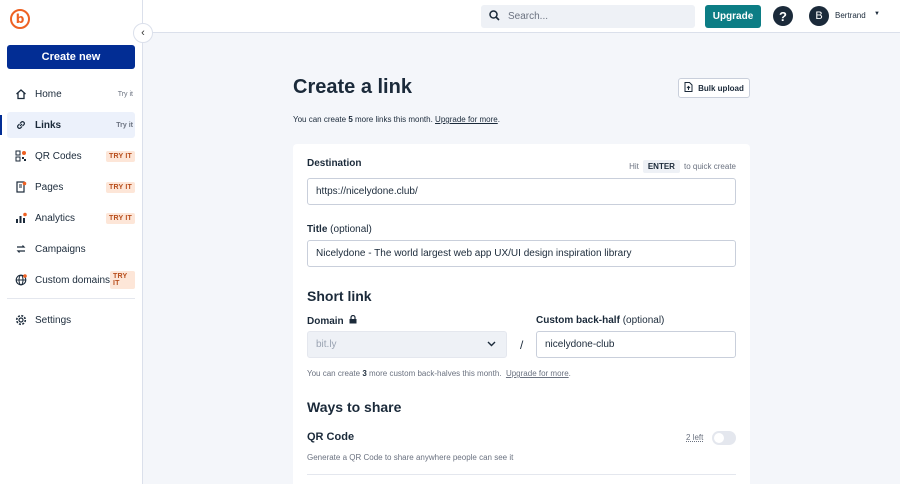  What do you see at coordinates (71, 320) in the screenshot?
I see `sidebar-item-settings: Settings` at bounding box center [71, 320].